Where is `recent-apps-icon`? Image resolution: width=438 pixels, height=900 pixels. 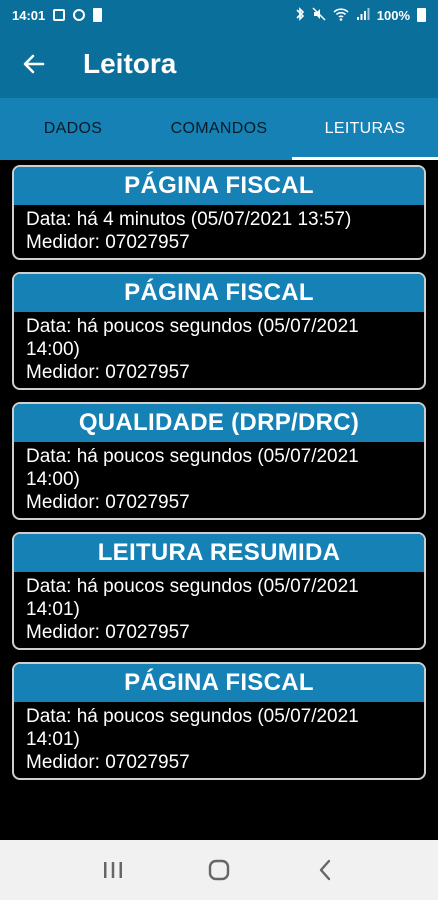
recent-apps-icon is located at coordinates (113, 870).